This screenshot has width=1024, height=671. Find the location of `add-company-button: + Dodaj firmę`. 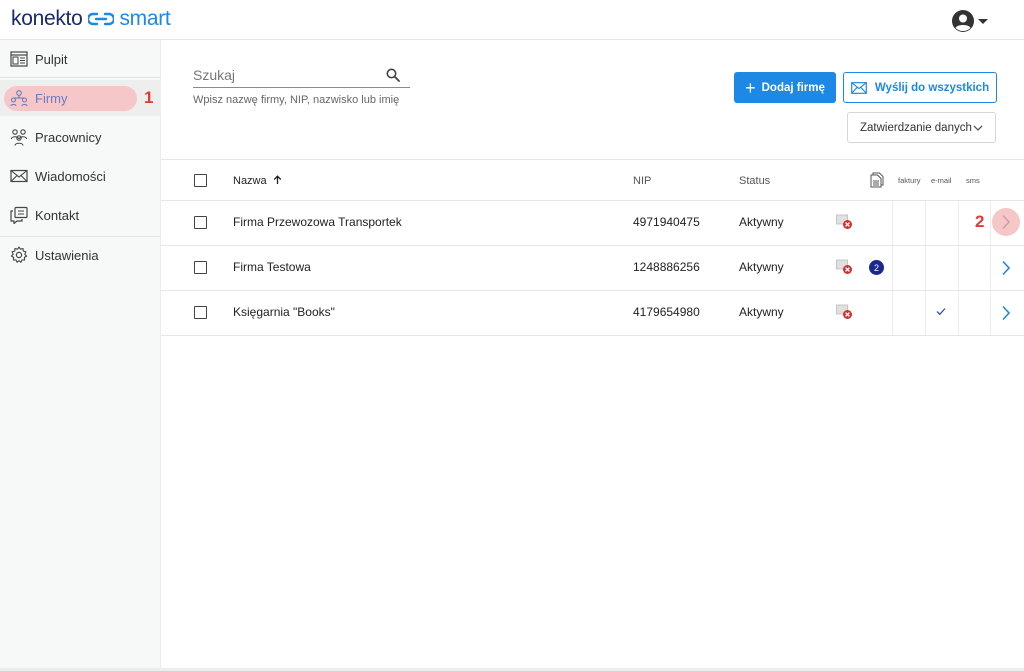

add-company-button: + Dodaj firmę is located at coordinates (785, 87).